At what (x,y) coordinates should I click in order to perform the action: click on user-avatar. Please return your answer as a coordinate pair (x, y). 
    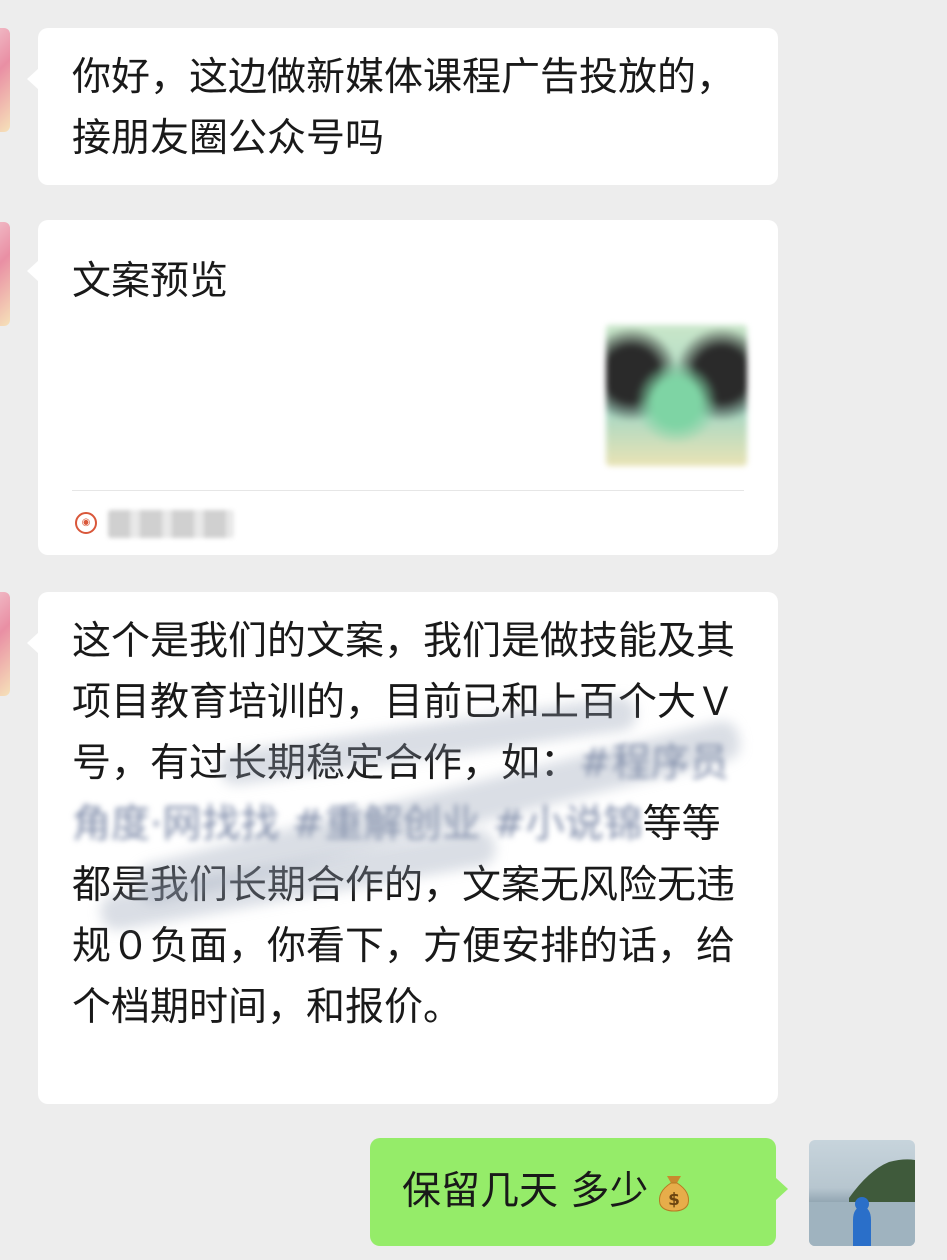
    Looking at the image, I should click on (862, 1193).